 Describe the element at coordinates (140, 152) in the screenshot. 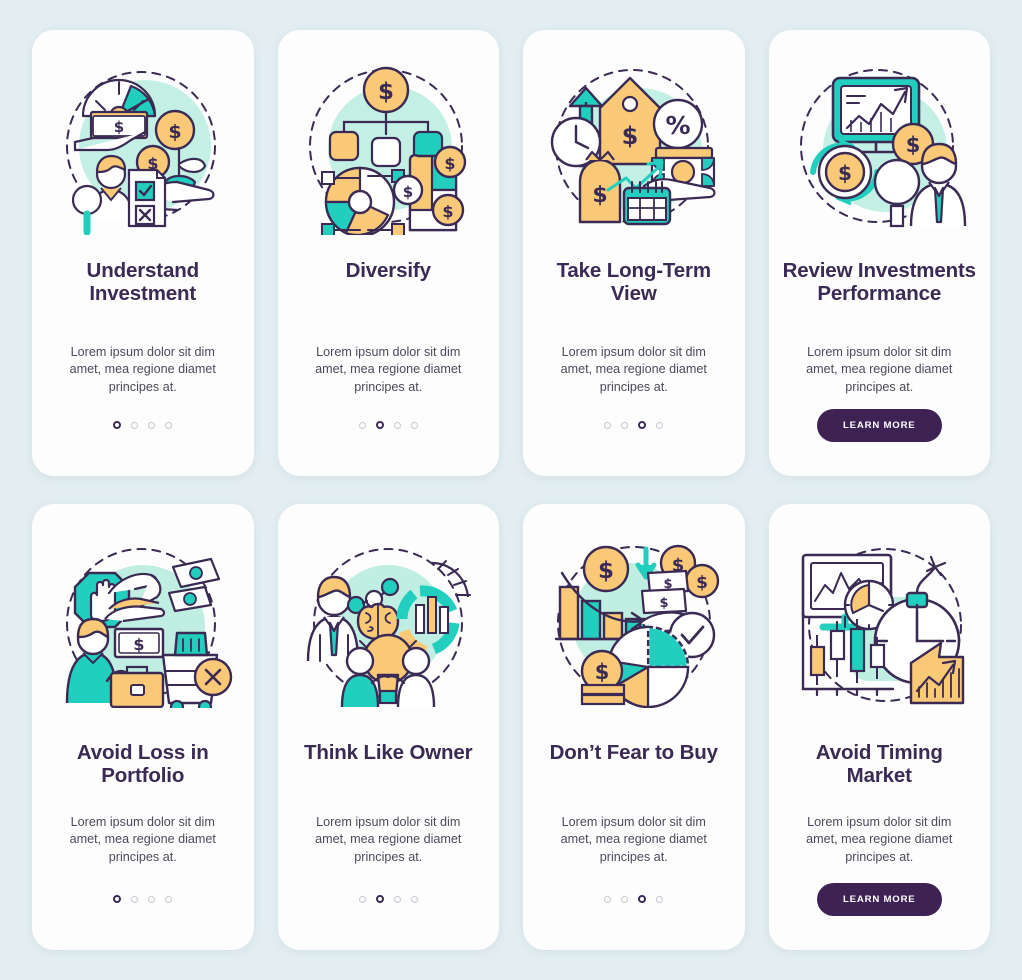

I see `understand-investment-illustration: $ $ $` at that location.